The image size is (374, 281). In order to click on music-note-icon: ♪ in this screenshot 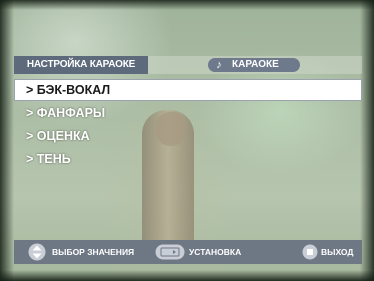, I will do `click(219, 65)`.